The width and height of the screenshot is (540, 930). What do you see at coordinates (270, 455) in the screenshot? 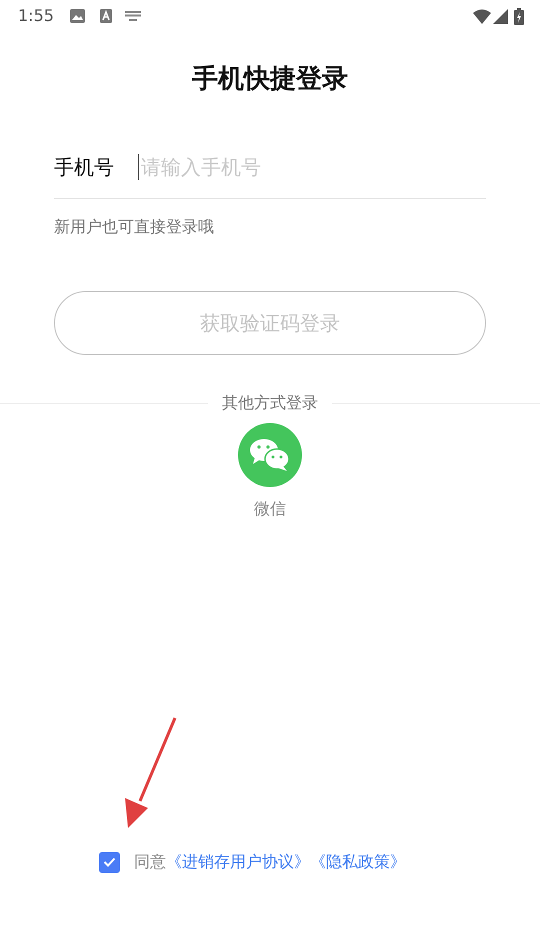
I see `chat-bubbles-icon` at bounding box center [270, 455].